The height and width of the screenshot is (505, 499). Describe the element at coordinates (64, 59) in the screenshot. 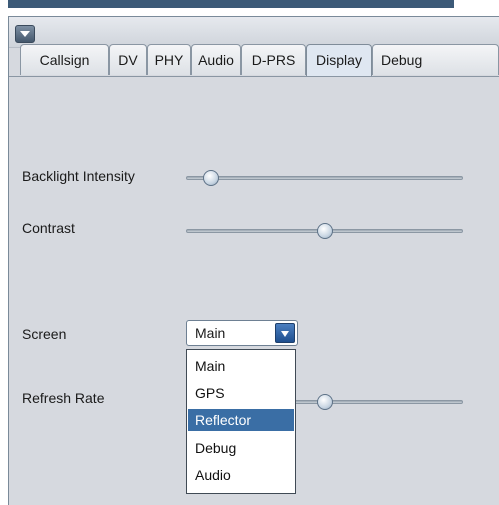

I see `tab-callsign: Callsign` at that location.